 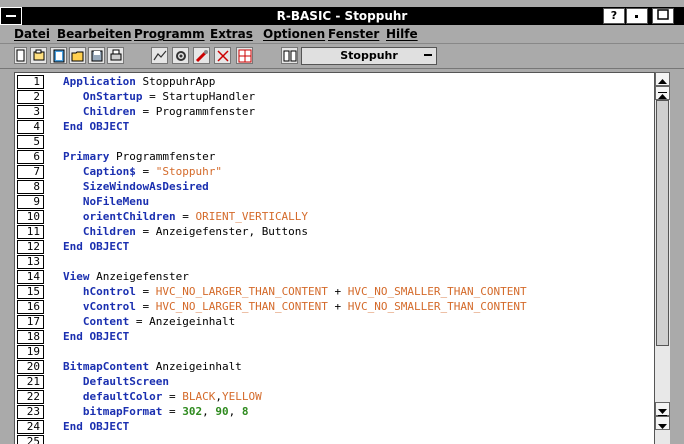 What do you see at coordinates (159, 55) in the screenshot?
I see `run-button` at bounding box center [159, 55].